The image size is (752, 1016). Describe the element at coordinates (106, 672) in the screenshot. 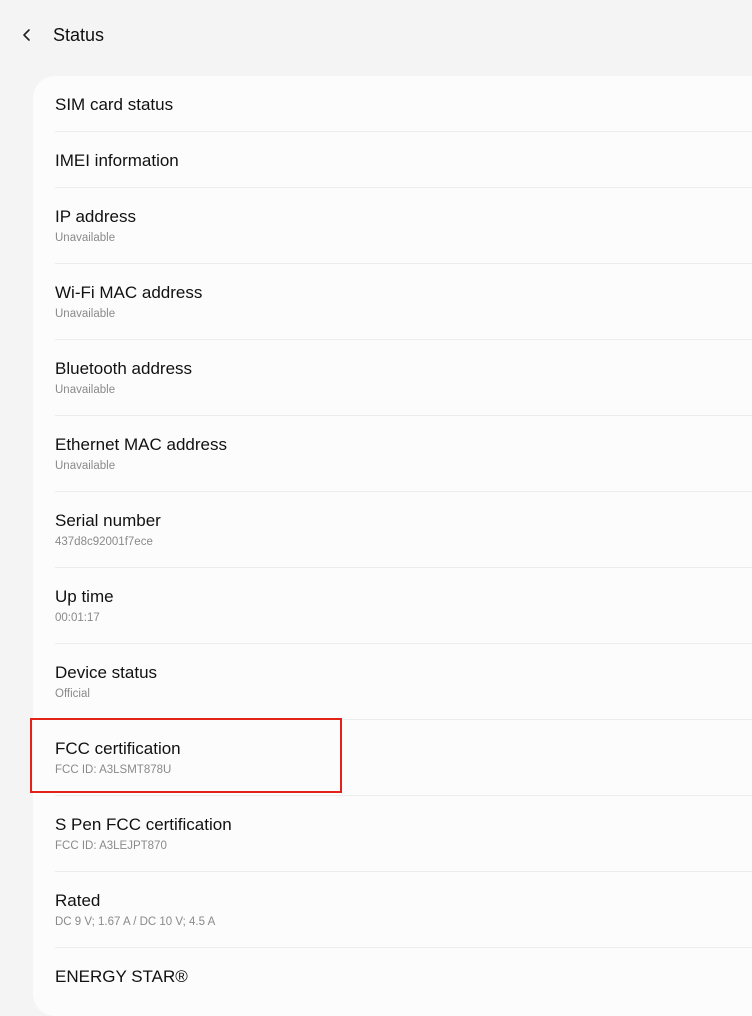

I see `list-item-label: Device status` at that location.